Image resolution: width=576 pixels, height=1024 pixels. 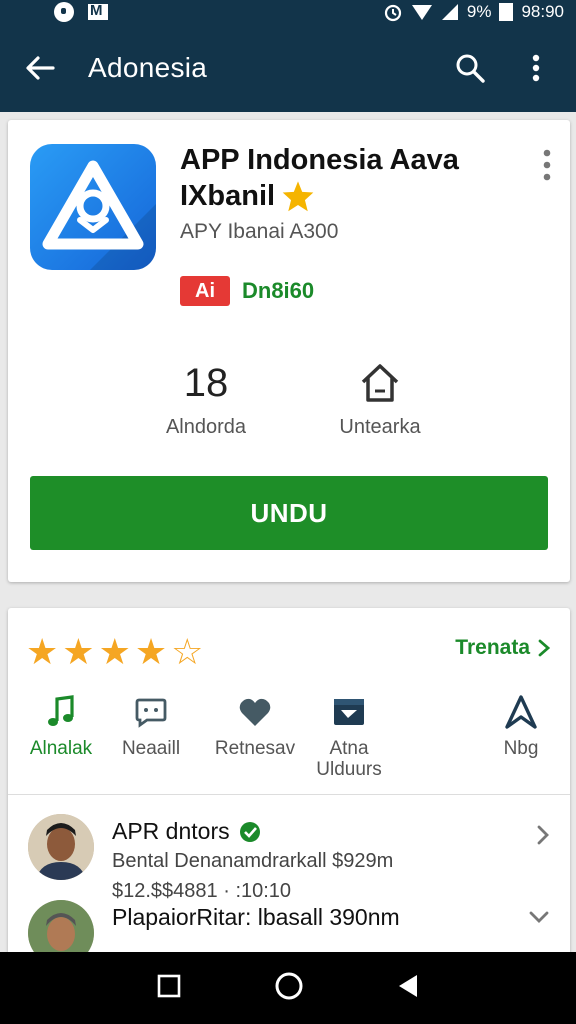 I want to click on search-icon, so click(x=470, y=68).